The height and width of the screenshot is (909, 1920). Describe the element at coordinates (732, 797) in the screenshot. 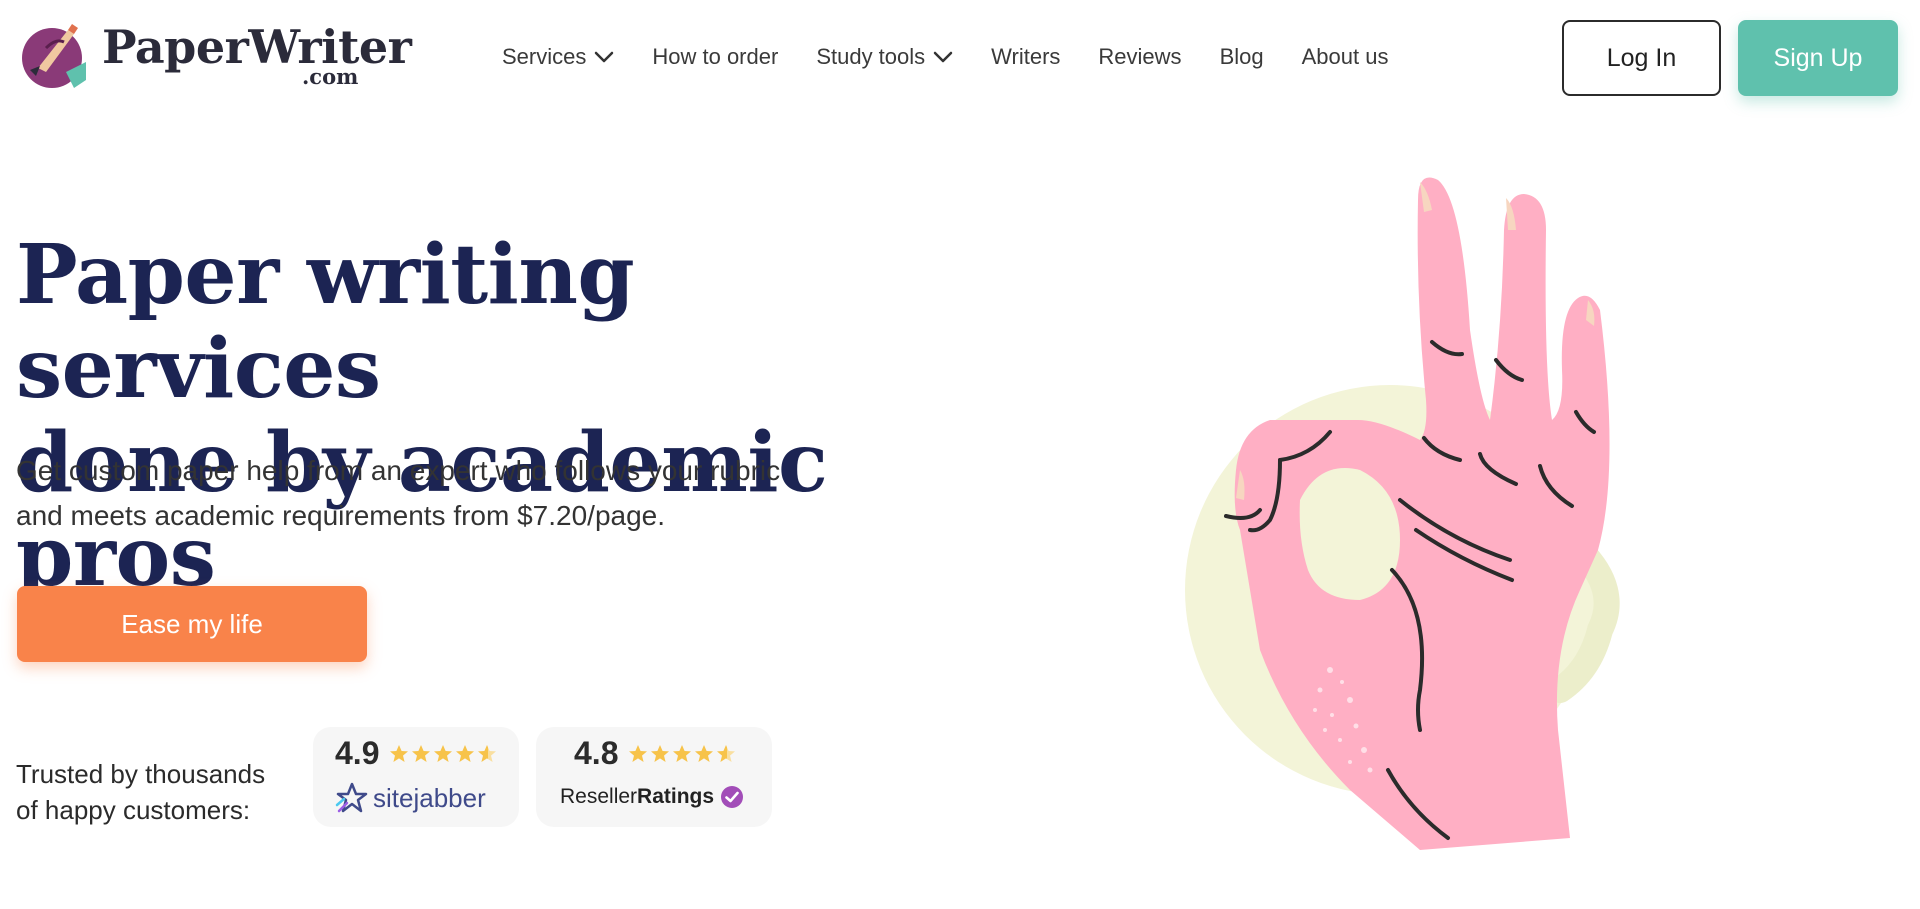

I see `verified-check-icon` at that location.